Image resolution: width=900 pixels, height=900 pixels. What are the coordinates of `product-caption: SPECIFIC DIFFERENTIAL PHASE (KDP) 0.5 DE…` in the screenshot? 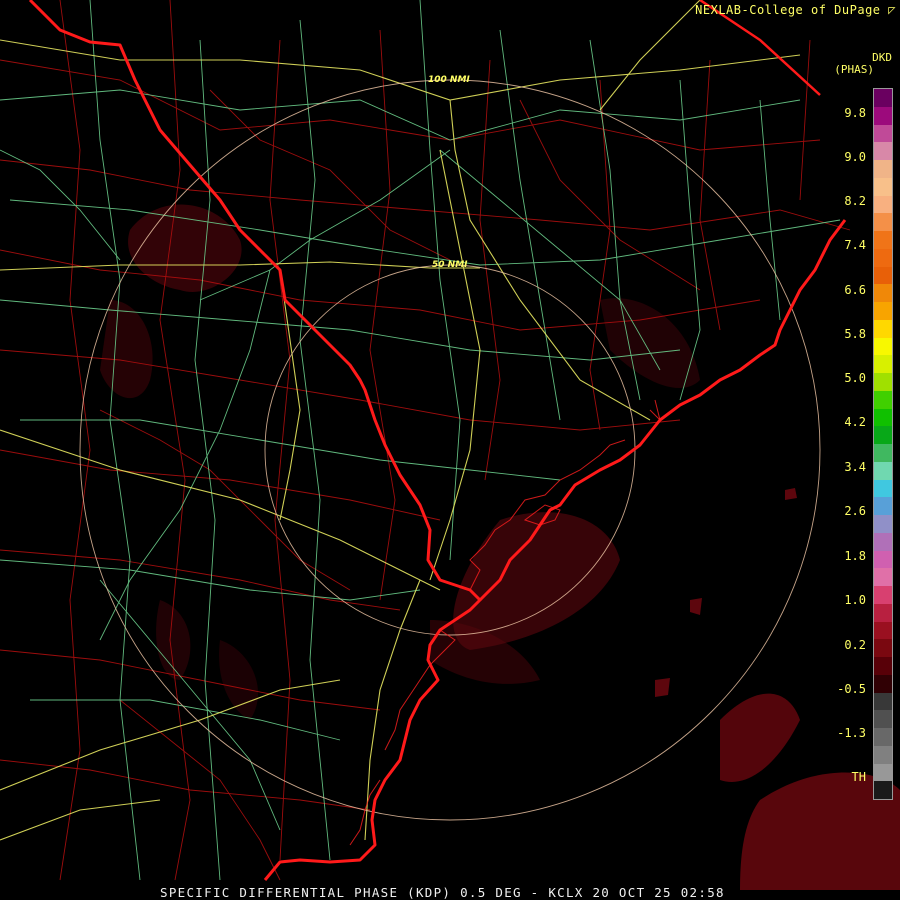 It's located at (442, 892).